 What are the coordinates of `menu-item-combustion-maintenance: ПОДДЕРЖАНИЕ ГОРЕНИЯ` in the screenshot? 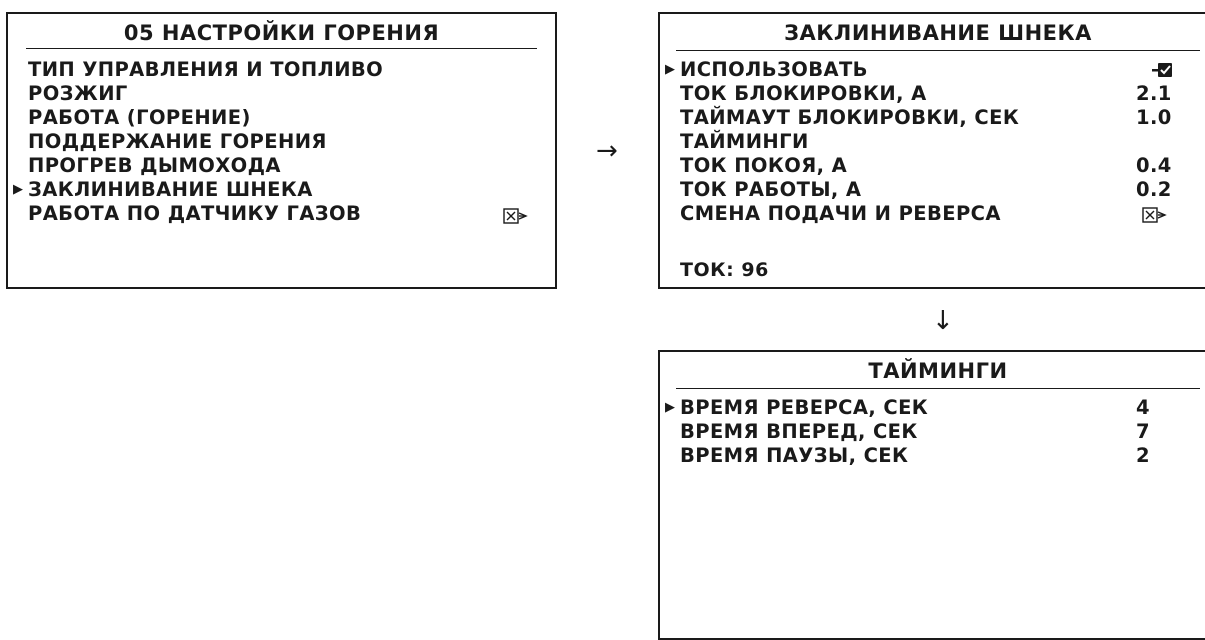 It's located at (286, 142).